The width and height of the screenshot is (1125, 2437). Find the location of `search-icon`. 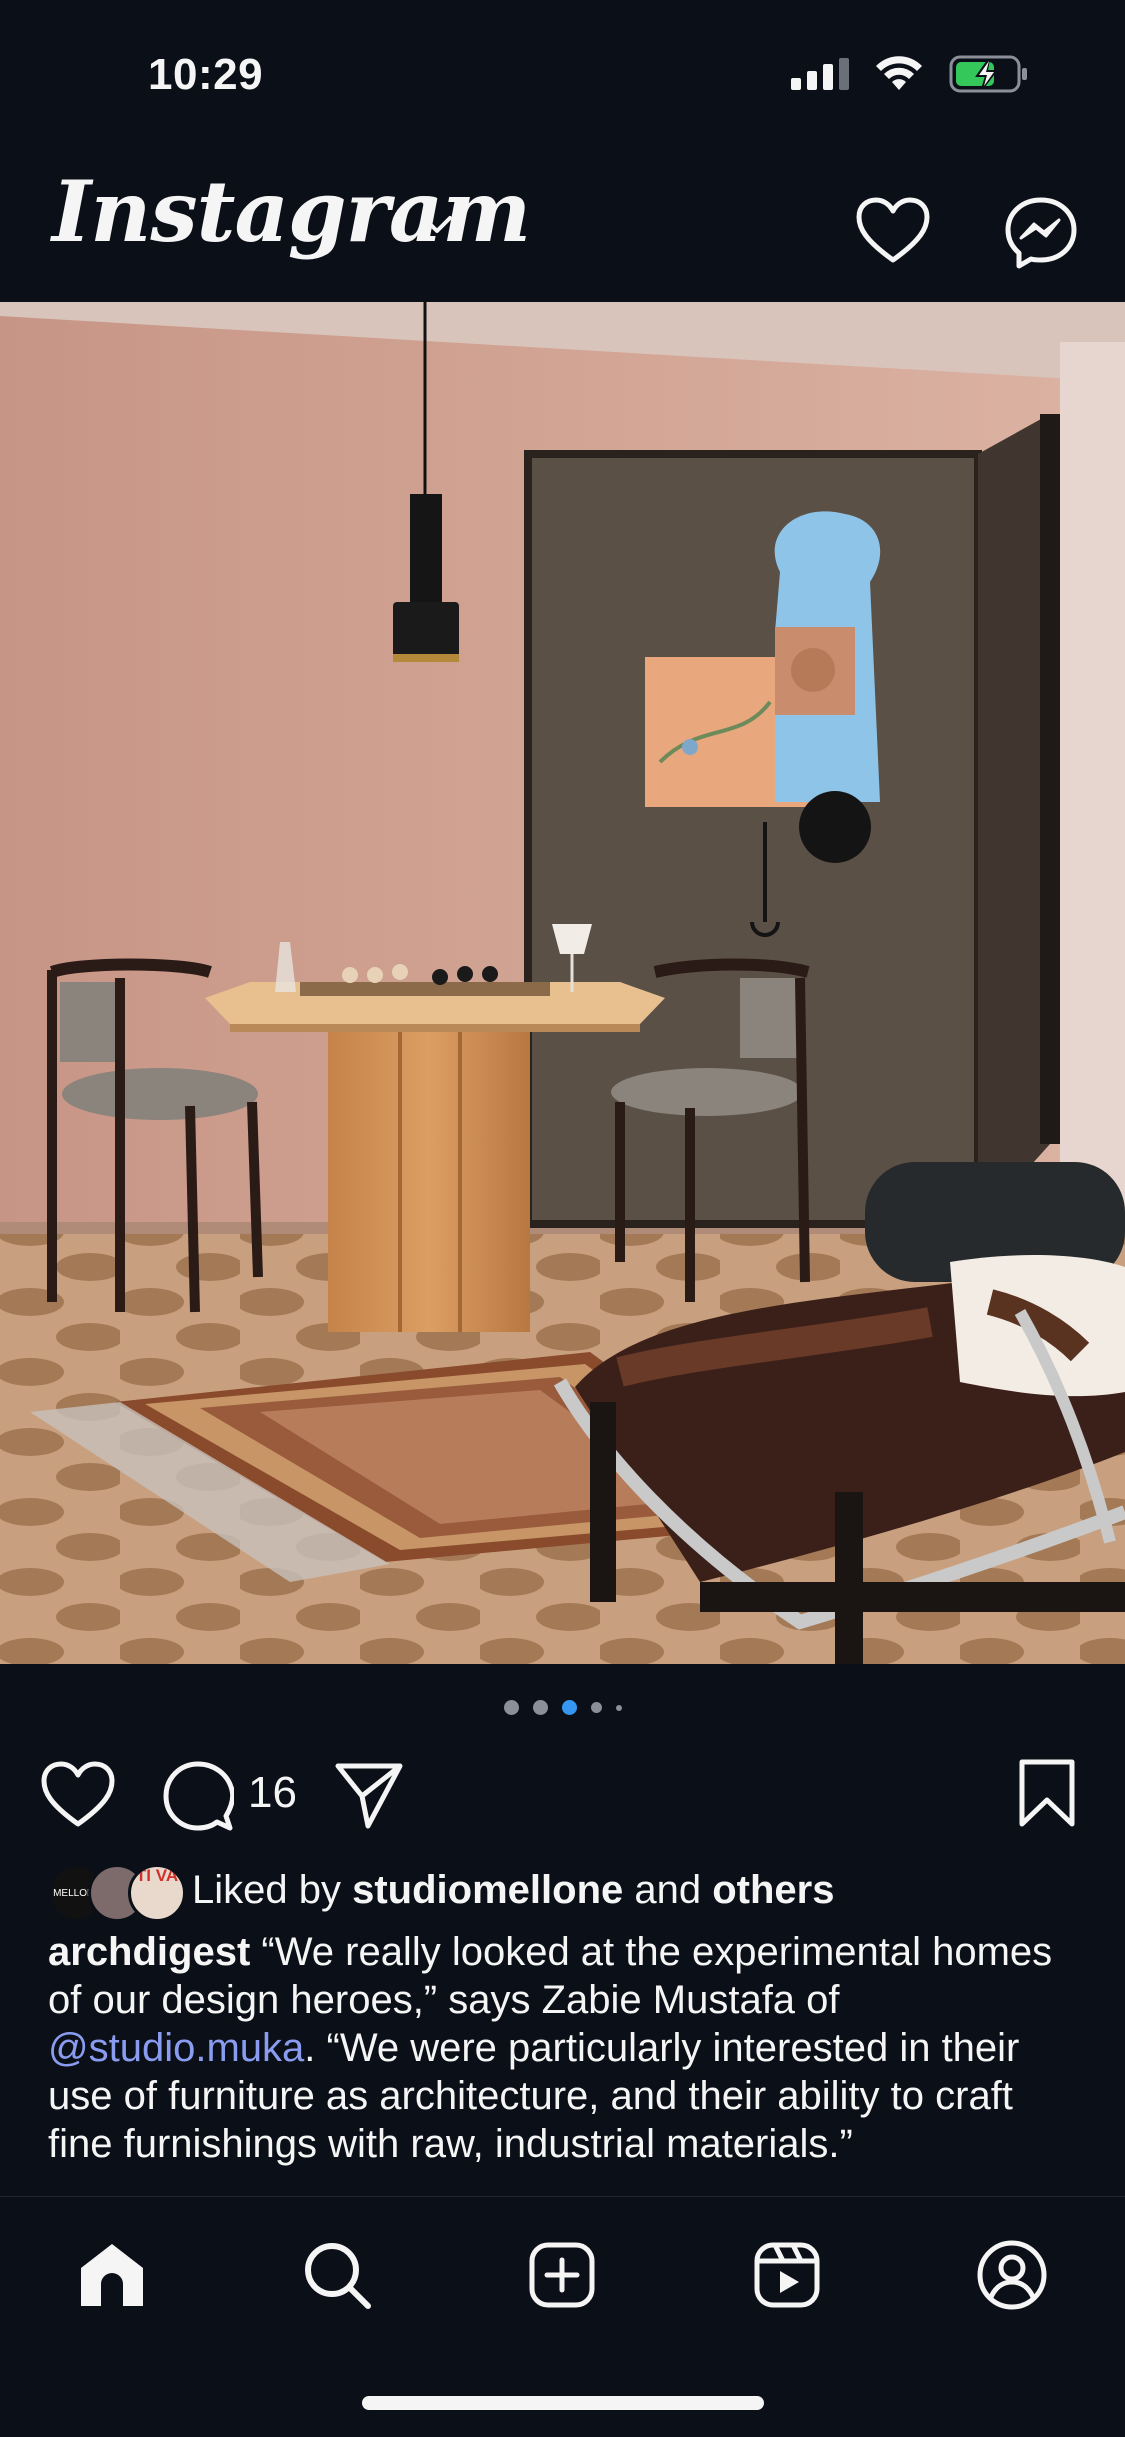

search-icon is located at coordinates (338, 2276).